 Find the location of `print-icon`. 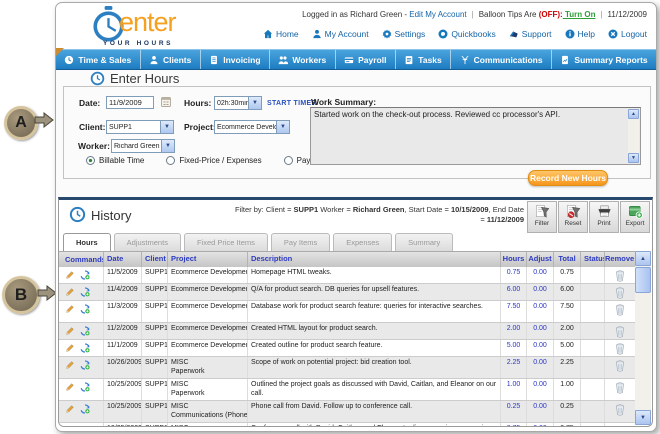

print-icon is located at coordinates (604, 211).